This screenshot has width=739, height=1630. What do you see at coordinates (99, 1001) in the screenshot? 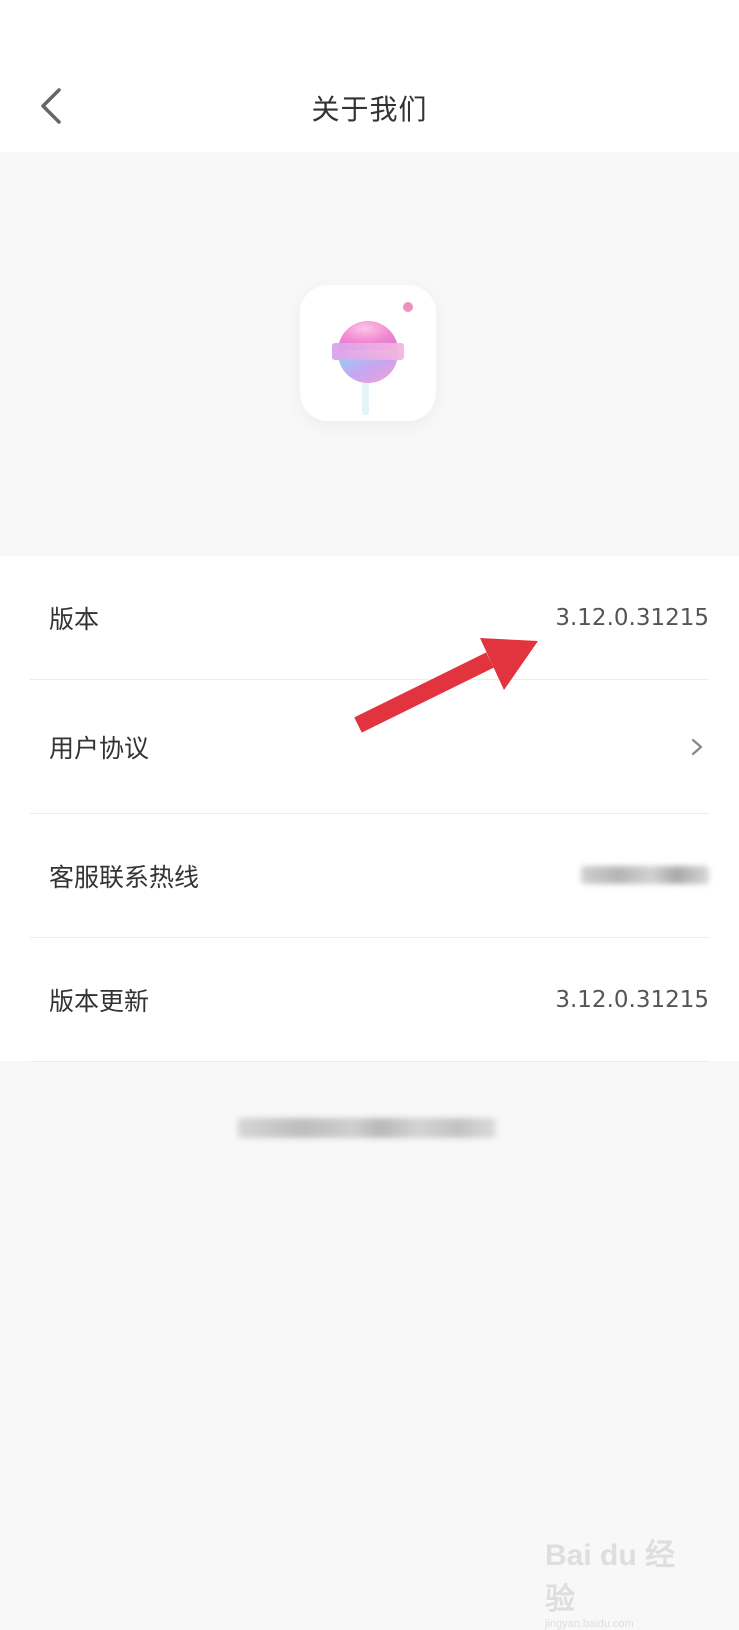
I see `version-update-label: 版本更新` at bounding box center [99, 1001].